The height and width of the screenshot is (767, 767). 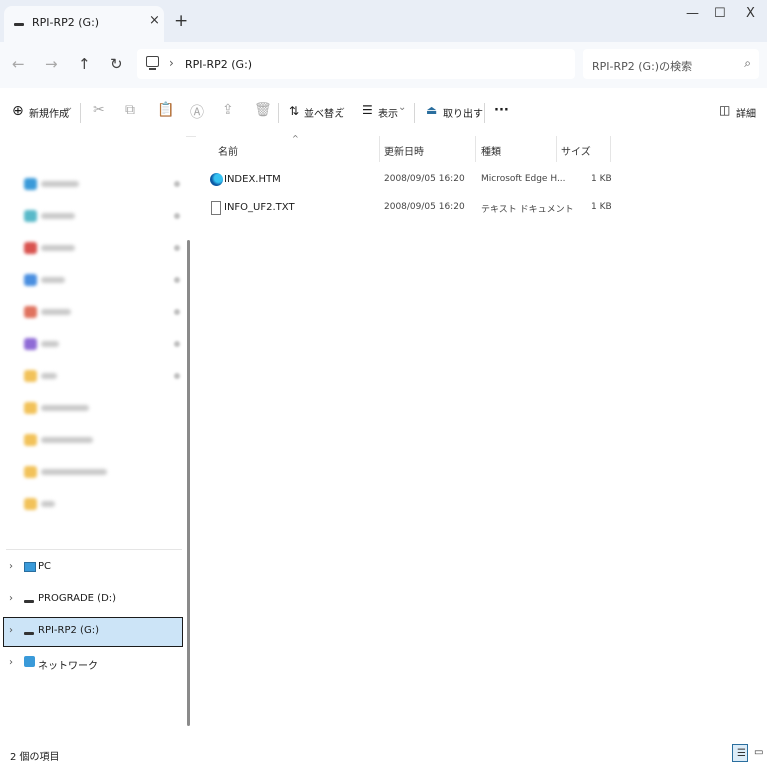 I want to click on breadcrumb-path: RPI-RP2 (G:), so click(x=218, y=64).